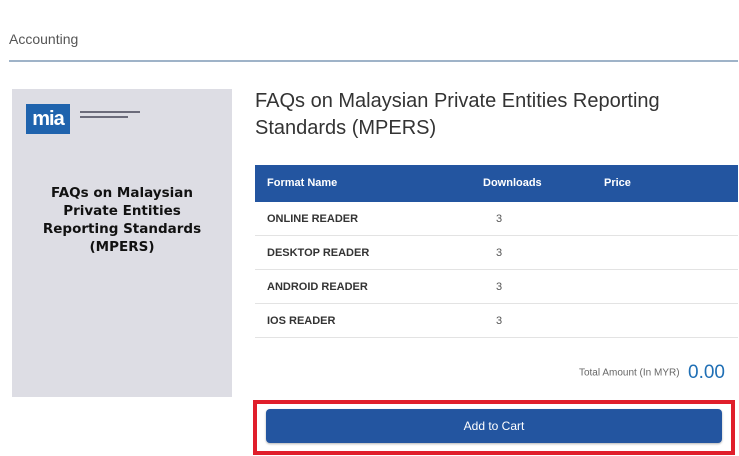  Describe the element at coordinates (122, 247) in the screenshot. I see `cover-title-line: (MPERS)` at that location.